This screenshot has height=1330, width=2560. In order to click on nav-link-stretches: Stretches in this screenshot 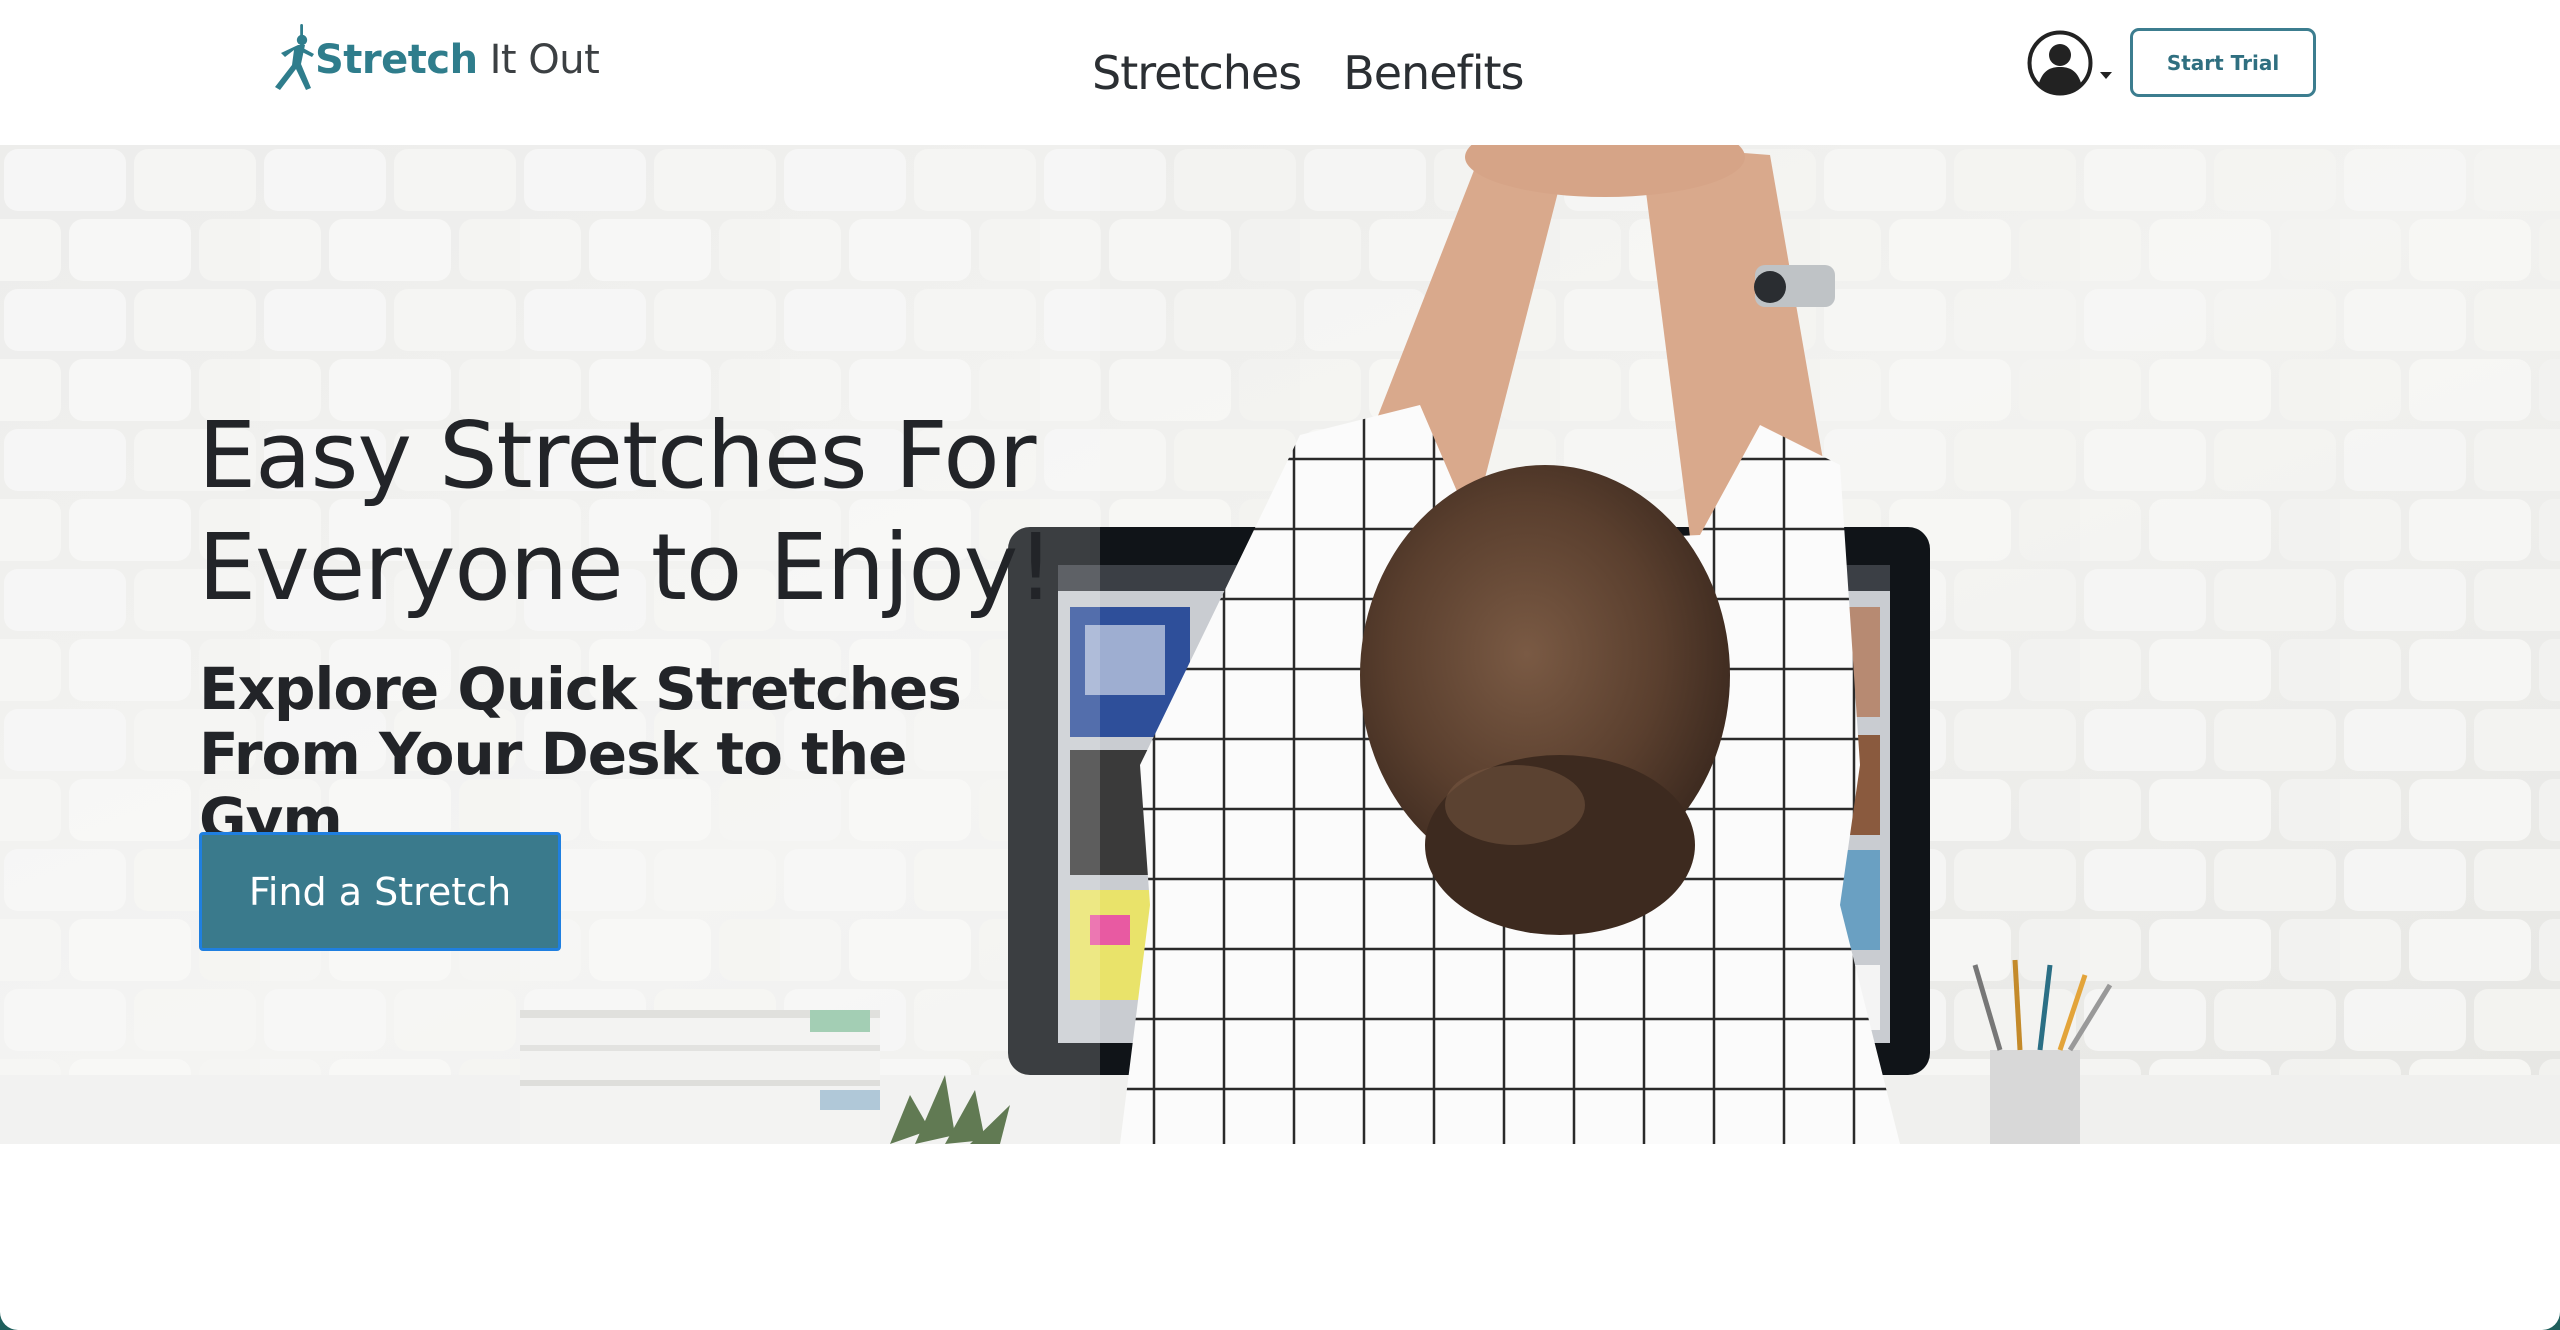, I will do `click(1197, 73)`.